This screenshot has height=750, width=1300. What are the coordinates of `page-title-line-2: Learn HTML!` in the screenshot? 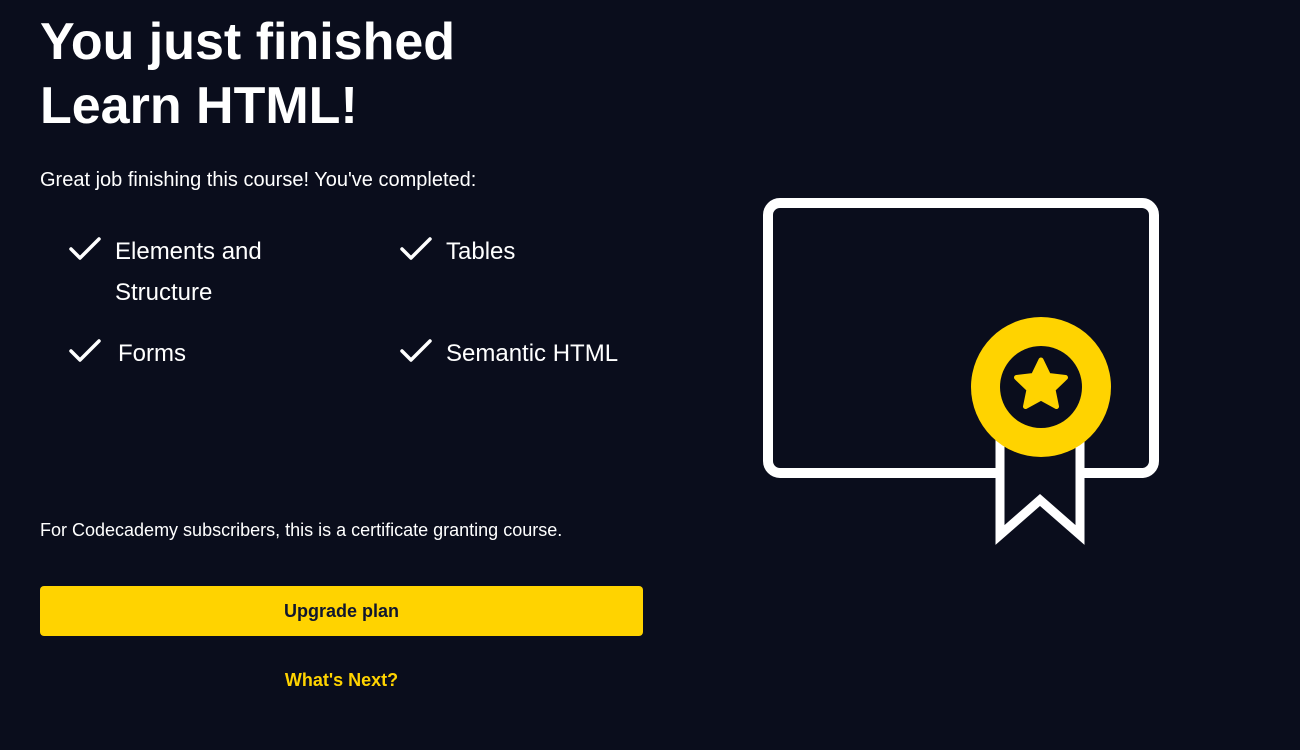 It's located at (199, 106).